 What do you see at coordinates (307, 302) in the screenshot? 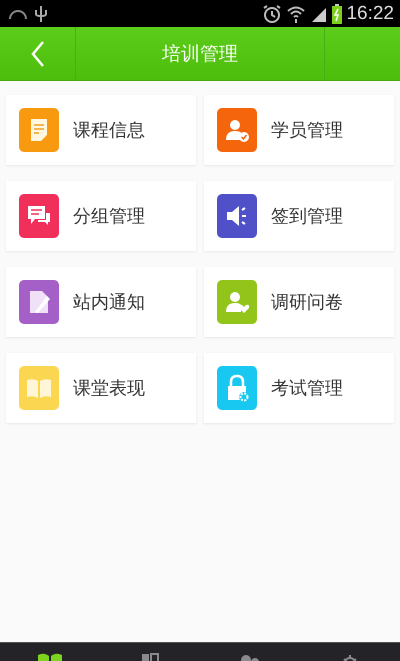
I see `tile-label: 调研问卷` at bounding box center [307, 302].